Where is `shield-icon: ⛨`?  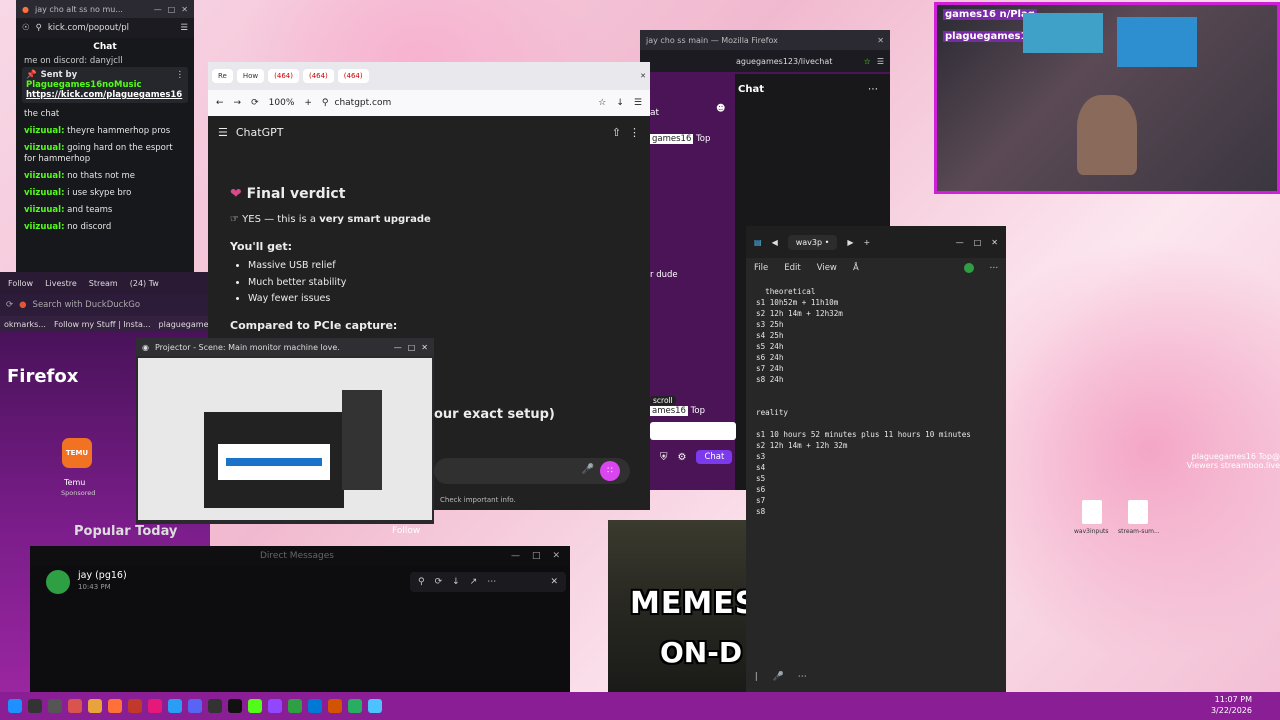 shield-icon: ⛨ is located at coordinates (664, 457).